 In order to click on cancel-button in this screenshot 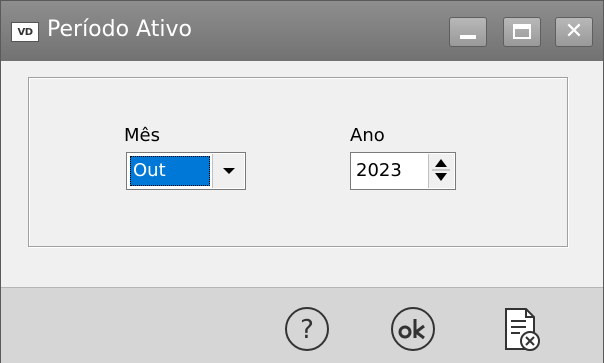, I will do `click(522, 329)`.